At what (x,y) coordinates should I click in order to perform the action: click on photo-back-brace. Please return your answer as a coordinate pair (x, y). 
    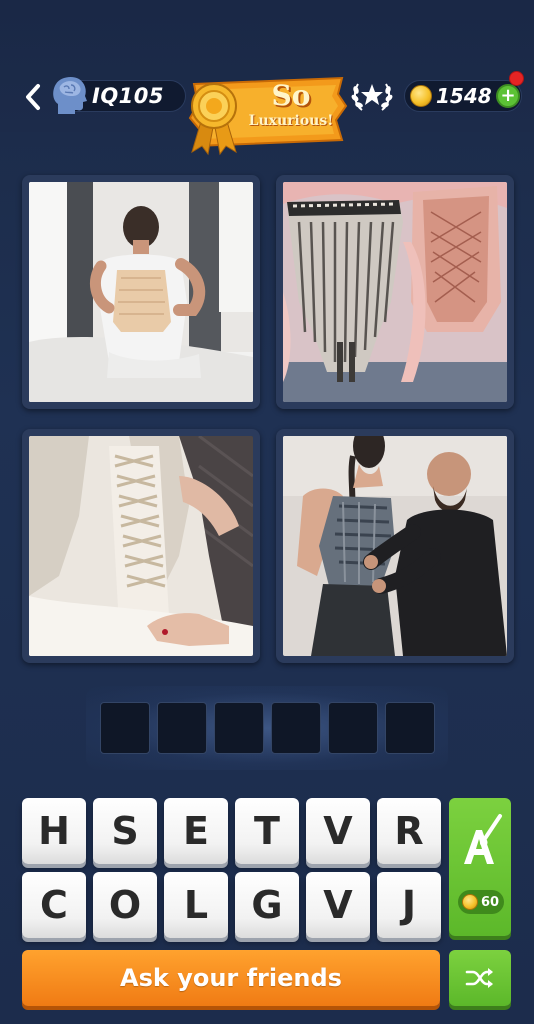
    Looking at the image, I should click on (141, 292).